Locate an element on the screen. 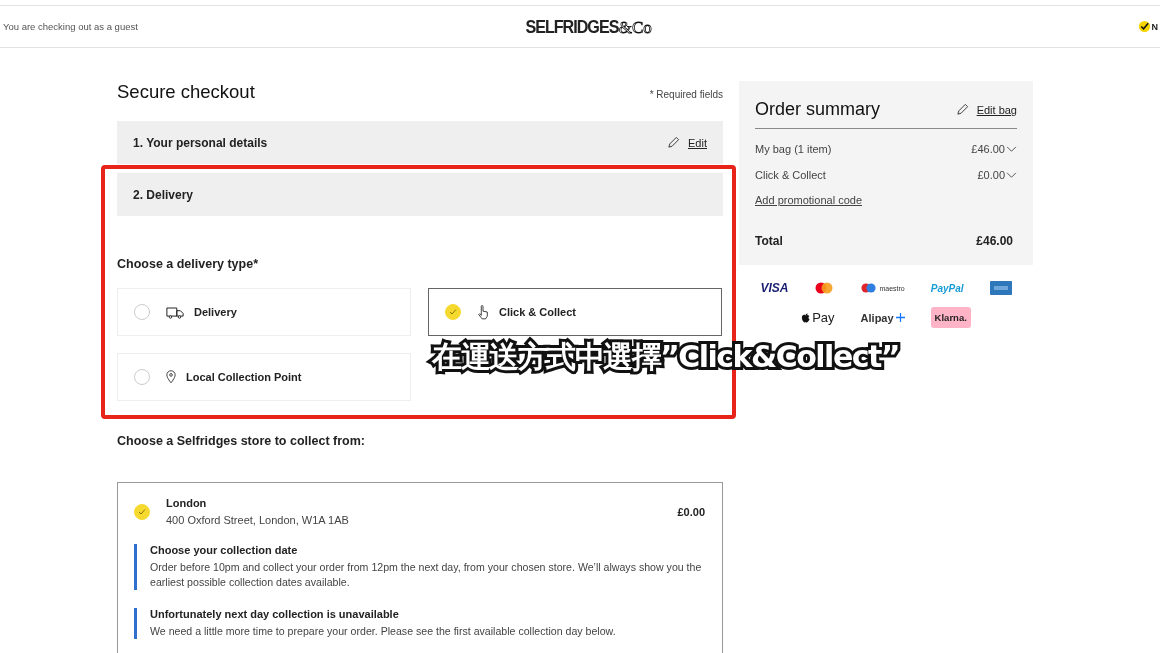 The width and height of the screenshot is (1160, 653). required-note: * Required fields is located at coordinates (686, 94).